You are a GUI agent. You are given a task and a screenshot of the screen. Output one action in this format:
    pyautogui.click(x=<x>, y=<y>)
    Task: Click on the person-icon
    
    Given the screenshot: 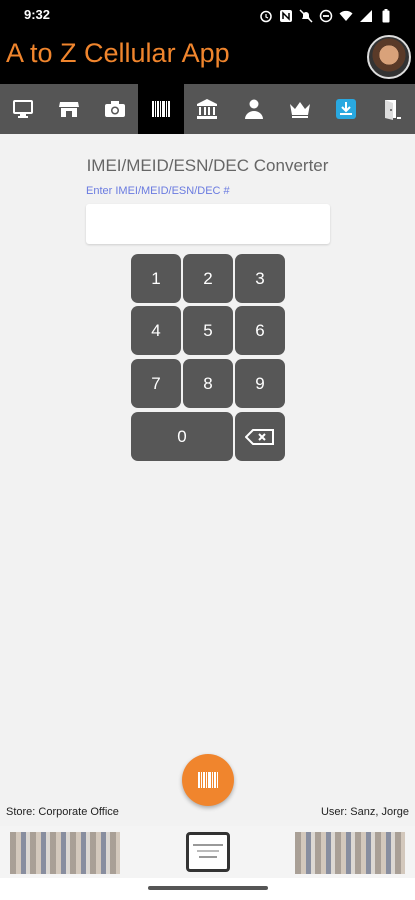 What is the action you would take?
    pyautogui.click(x=253, y=109)
    